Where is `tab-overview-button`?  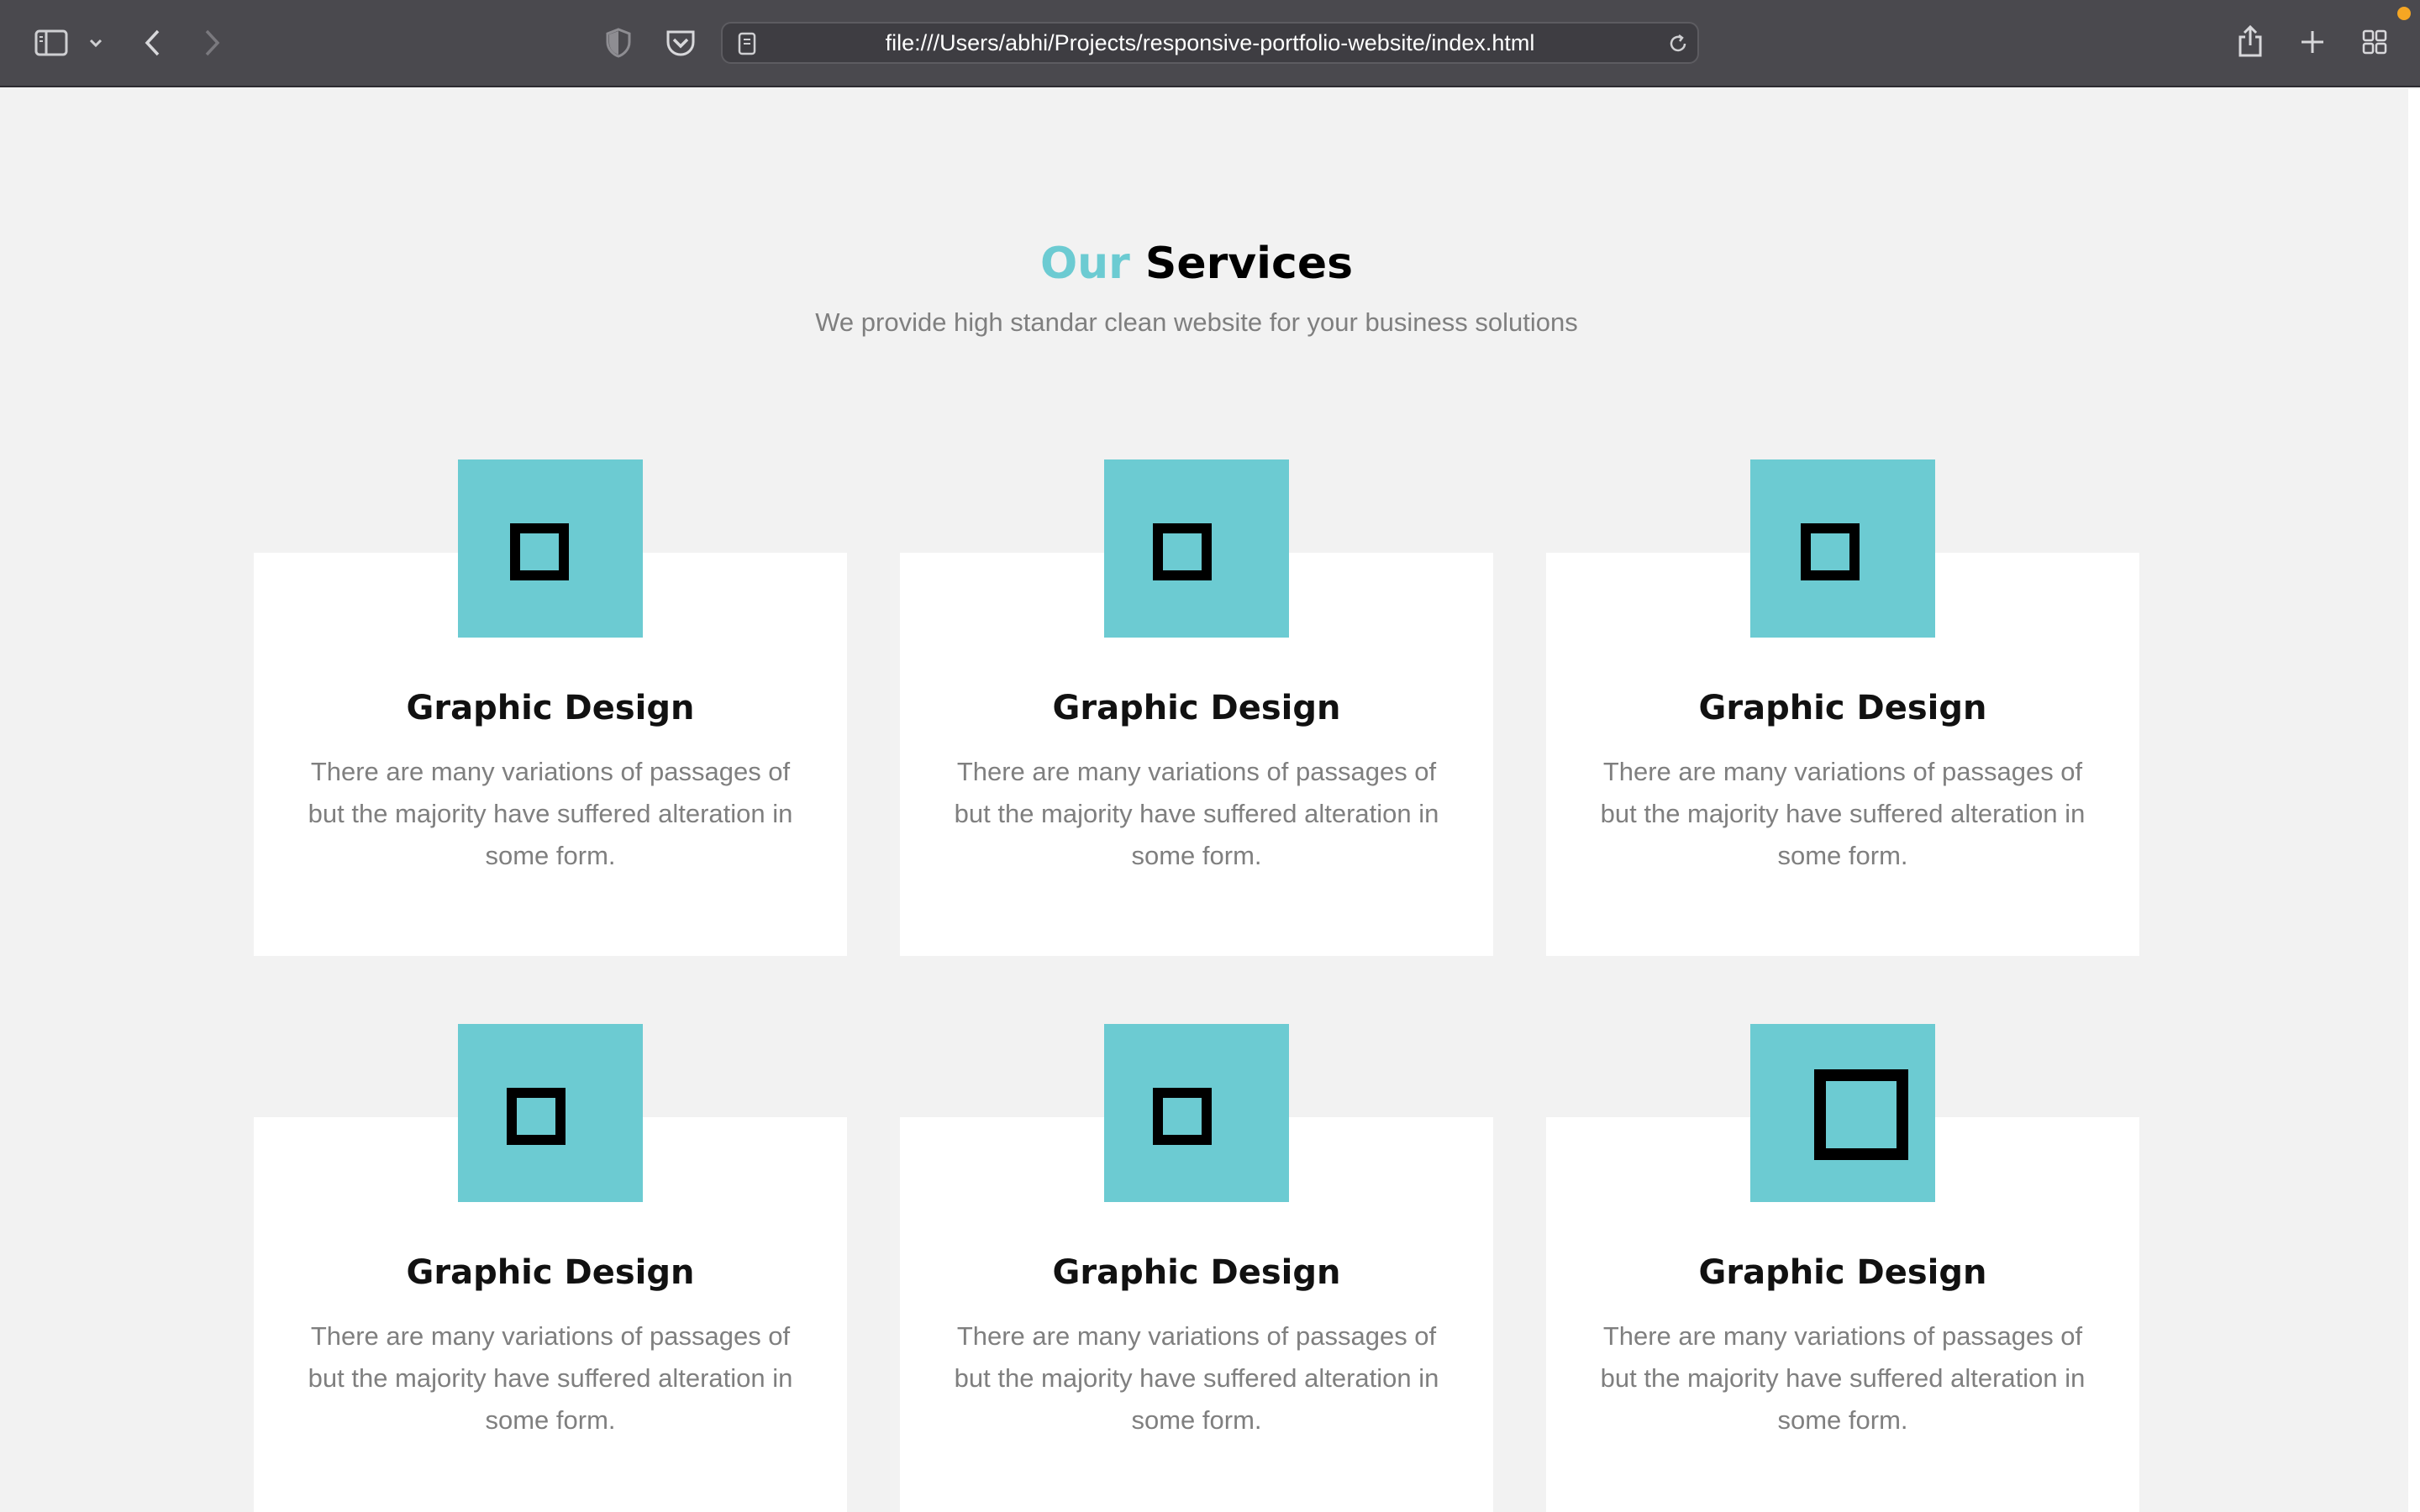
tab-overview-button is located at coordinates (2374, 42).